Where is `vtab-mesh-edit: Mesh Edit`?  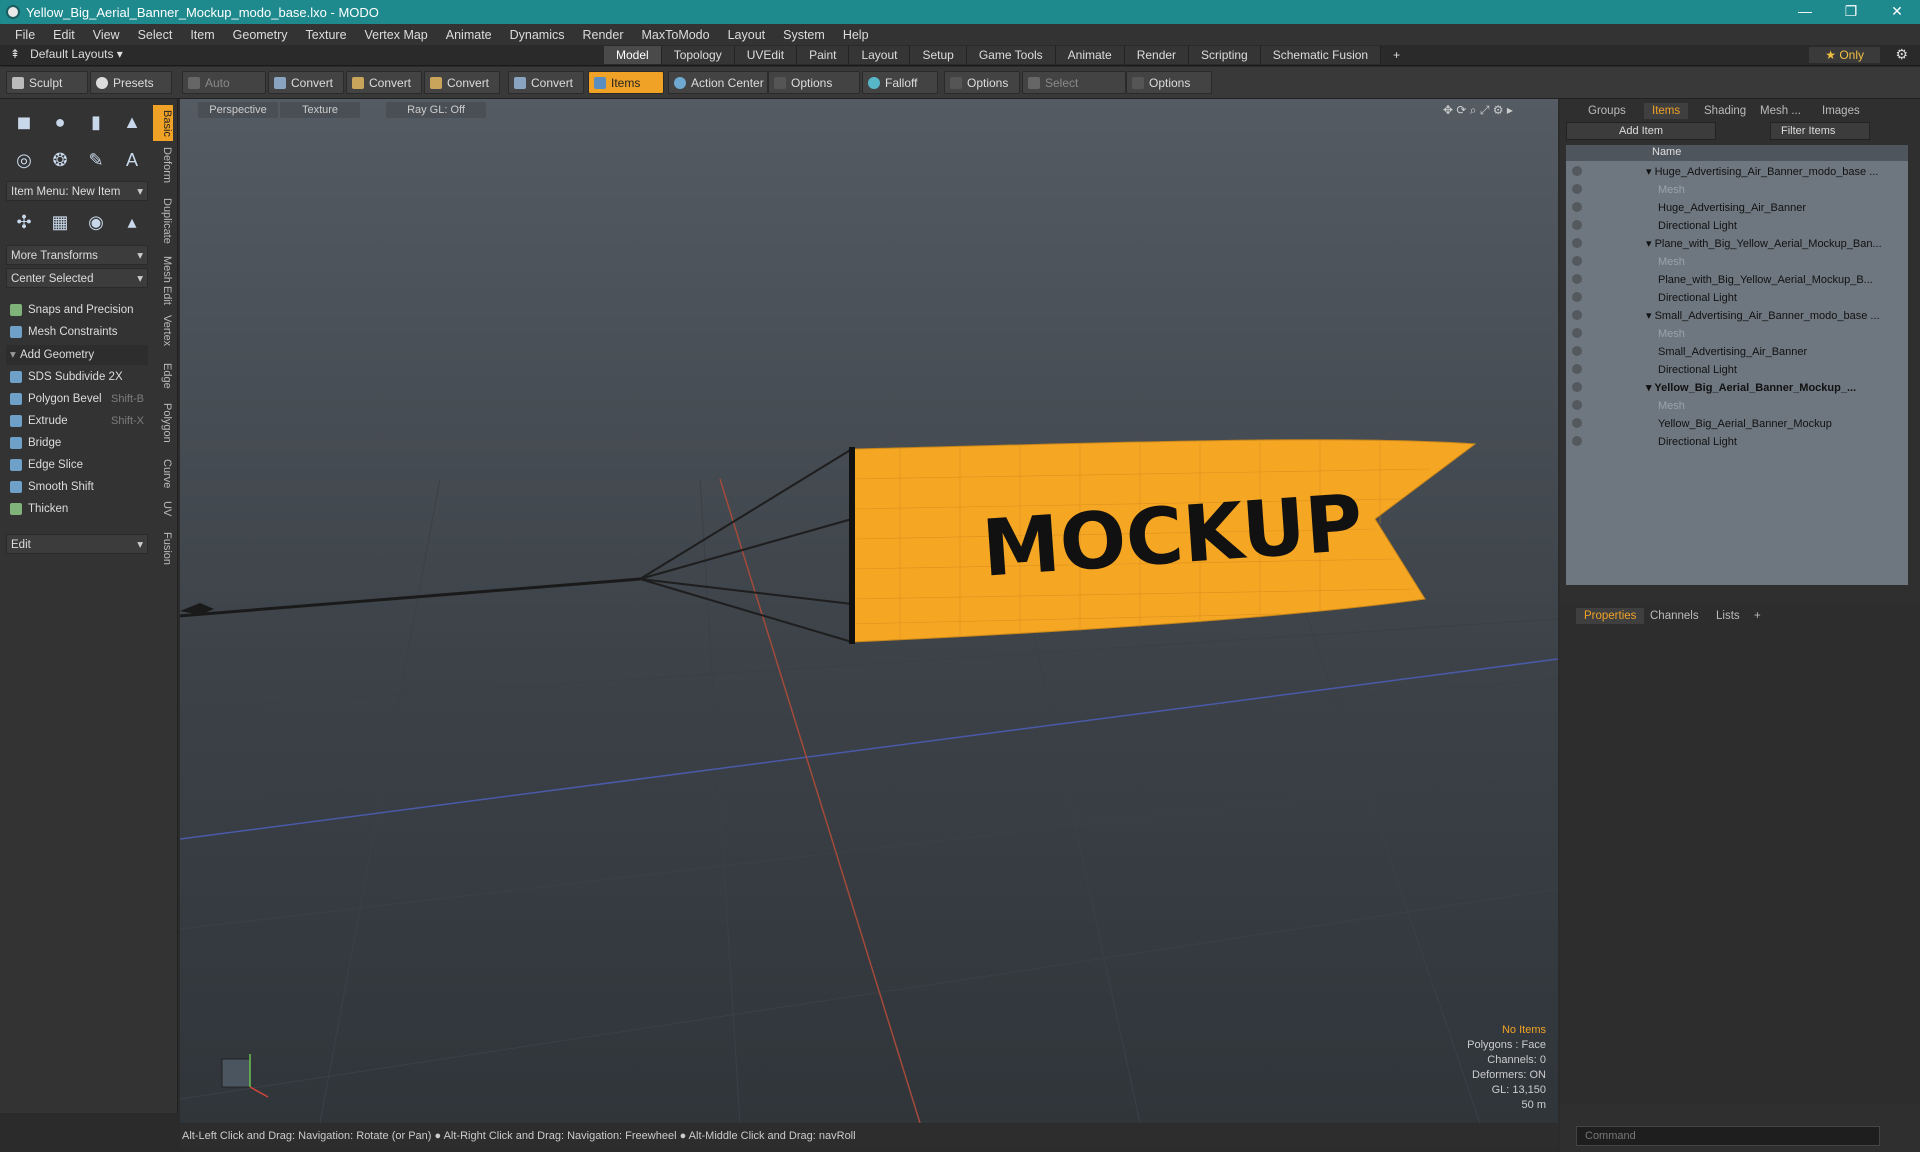 vtab-mesh-edit: Mesh Edit is located at coordinates (163, 280).